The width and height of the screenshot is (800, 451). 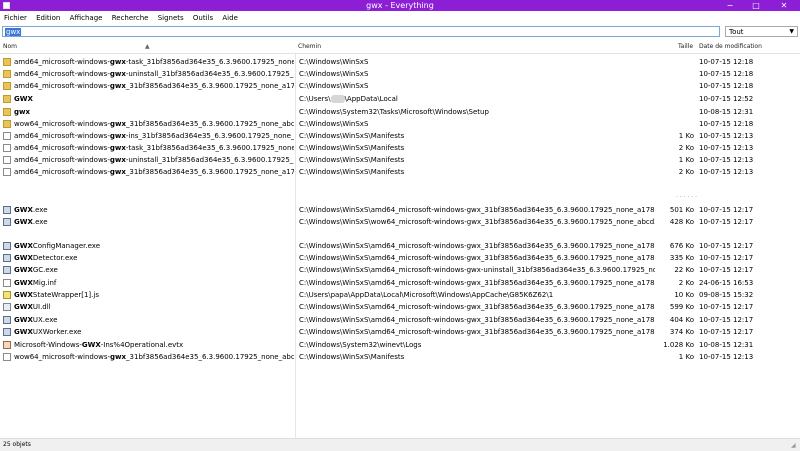 What do you see at coordinates (477, 99) in the screenshot?
I see `row-path: C:\Users\ \AppData\Local` at bounding box center [477, 99].